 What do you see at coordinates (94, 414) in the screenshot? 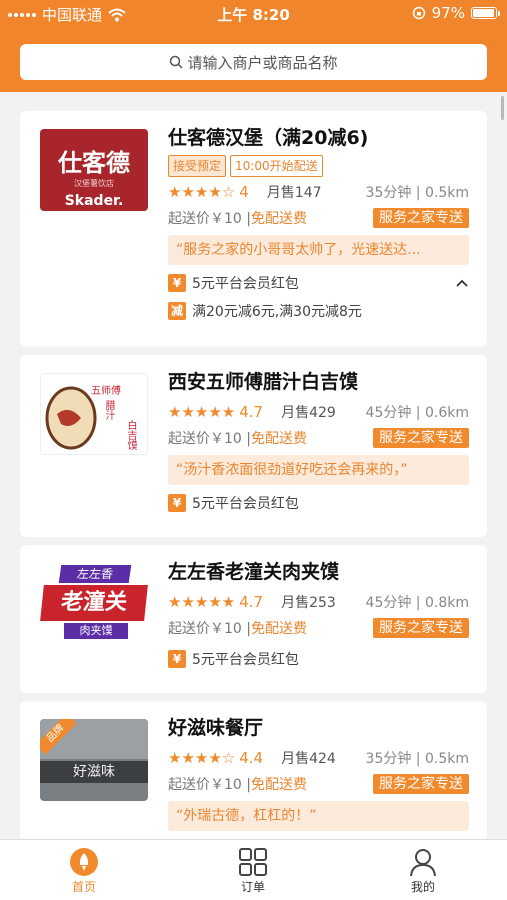
I see `restaurant-logo: 五师傅 腊汁 白吉馍` at bounding box center [94, 414].